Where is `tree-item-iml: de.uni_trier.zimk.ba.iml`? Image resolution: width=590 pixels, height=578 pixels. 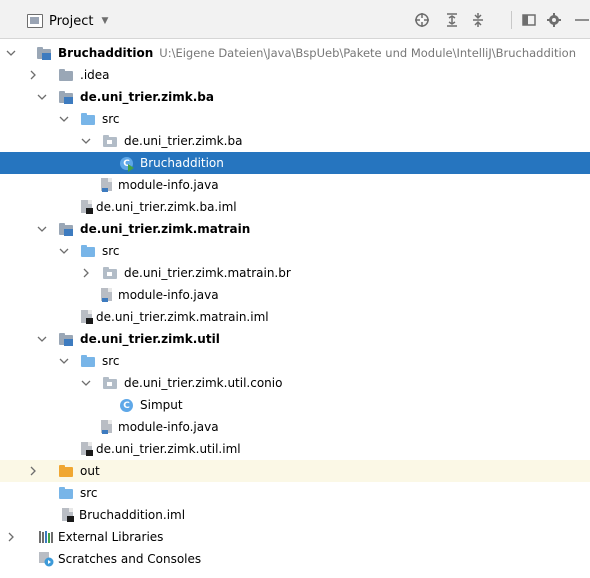
tree-item-iml: de.uni_trier.zimk.ba.iml is located at coordinates (295, 207).